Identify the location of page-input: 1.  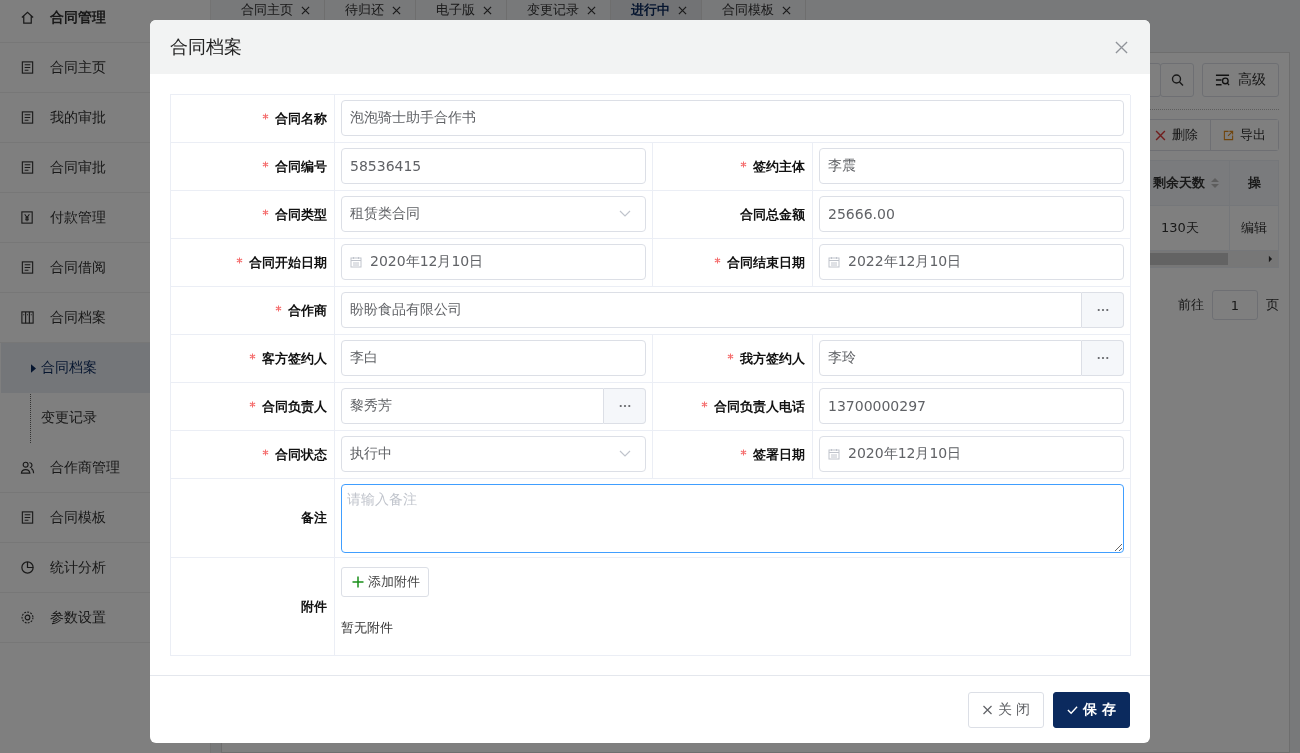
(1235, 305).